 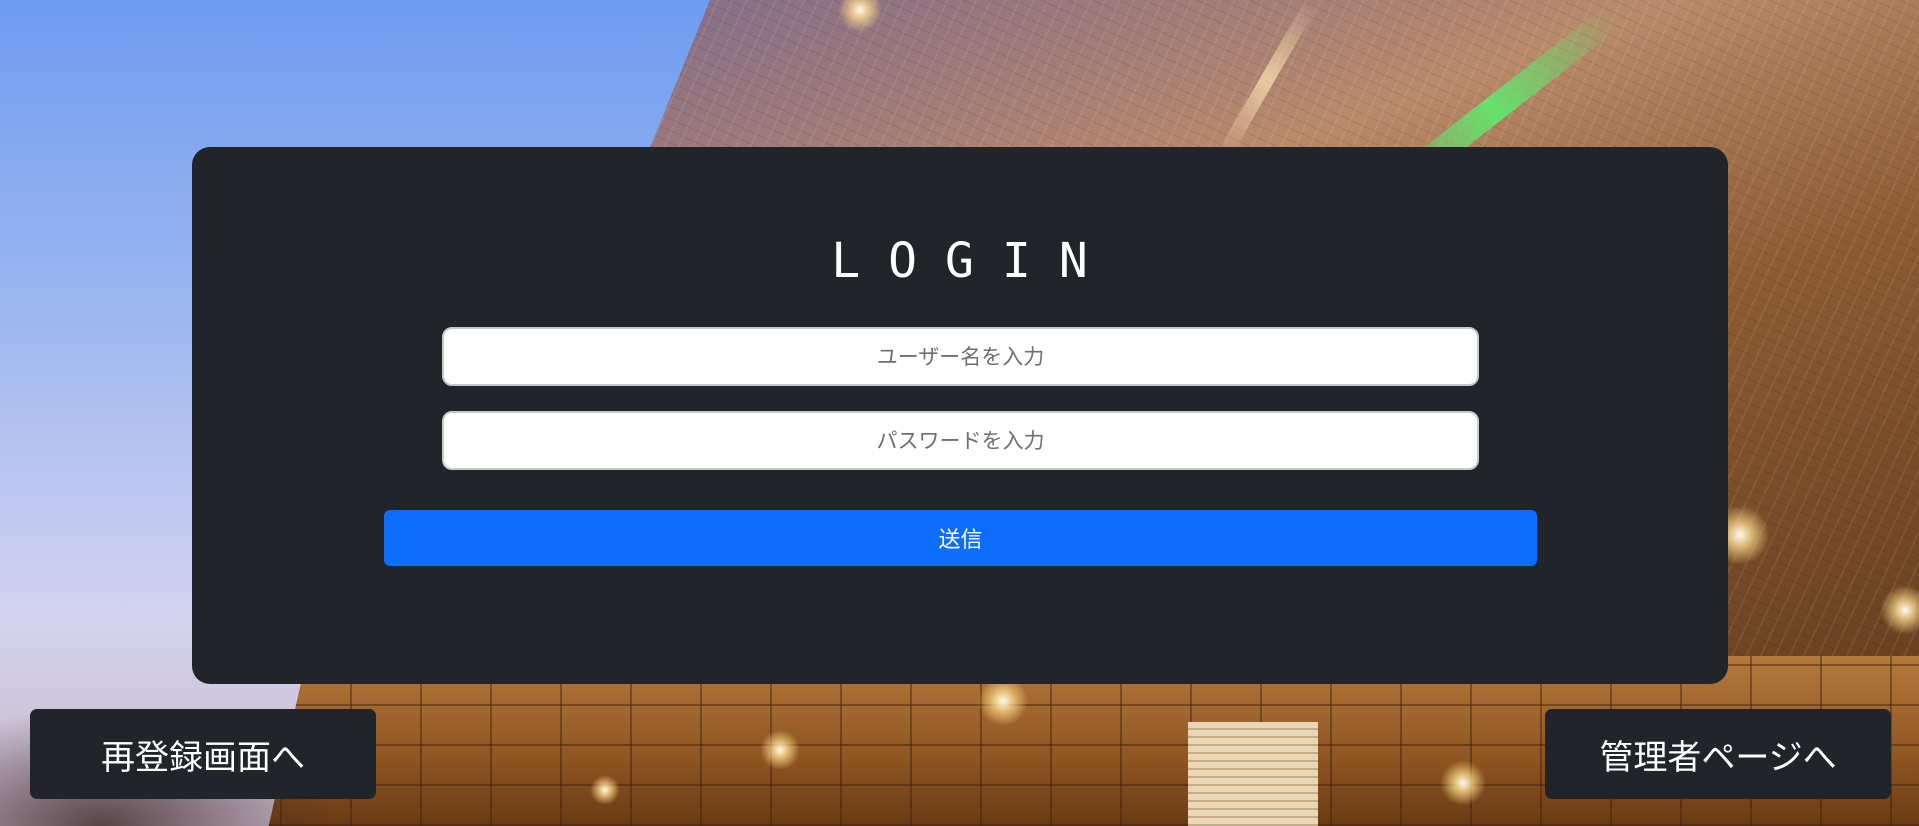 What do you see at coordinates (960, 440) in the screenshot?
I see `password-input` at bounding box center [960, 440].